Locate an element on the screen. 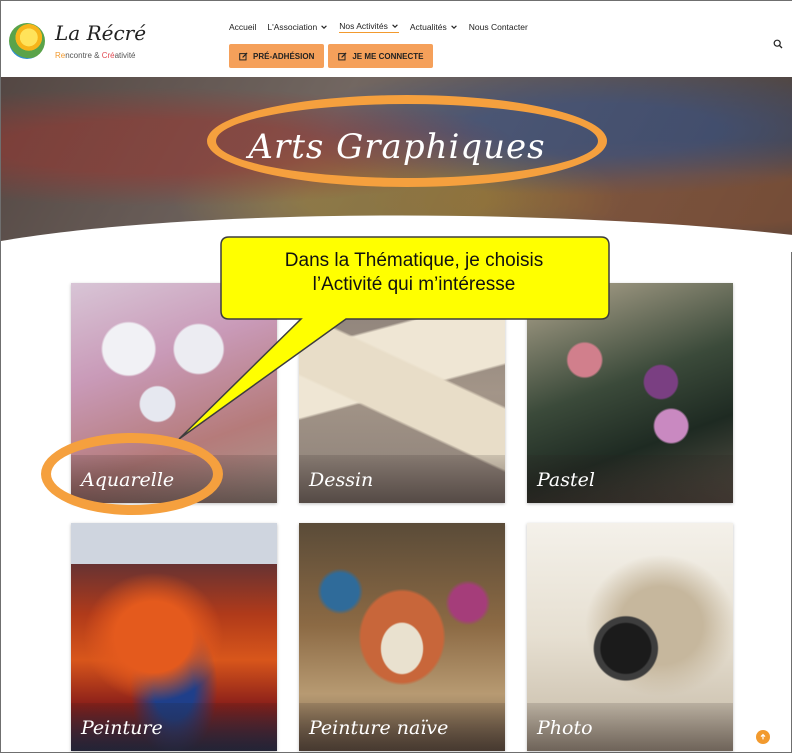 The width and height of the screenshot is (792, 753). logo-sub-accent-2: Cré is located at coordinates (108, 55).